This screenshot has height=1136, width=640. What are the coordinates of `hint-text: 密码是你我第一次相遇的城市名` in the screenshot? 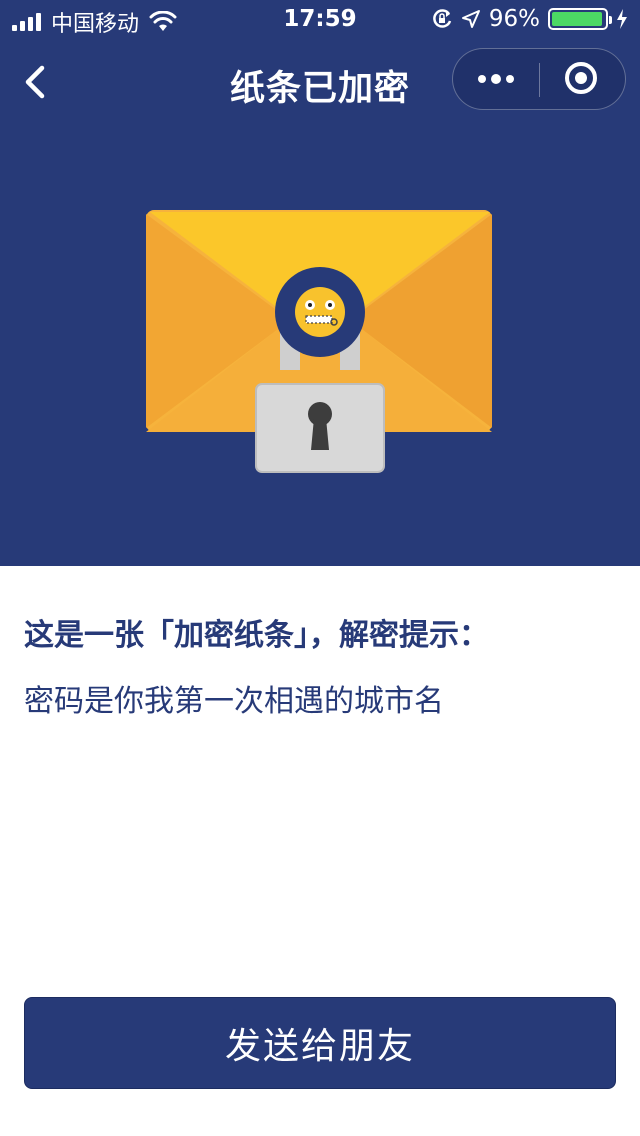 It's located at (234, 701).